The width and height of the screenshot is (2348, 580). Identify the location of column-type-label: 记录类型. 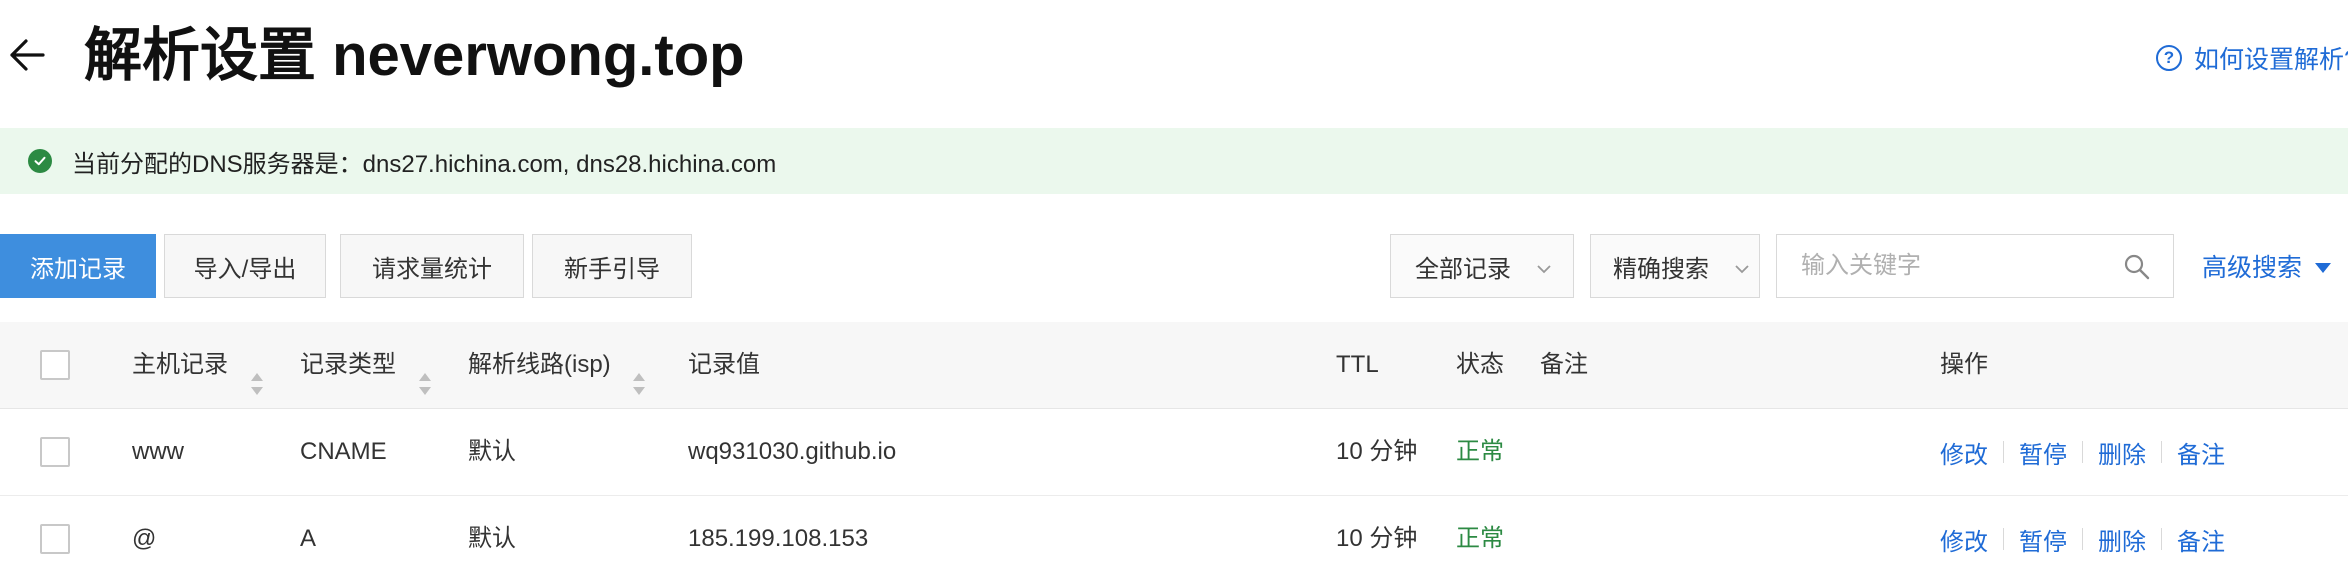
(348, 364).